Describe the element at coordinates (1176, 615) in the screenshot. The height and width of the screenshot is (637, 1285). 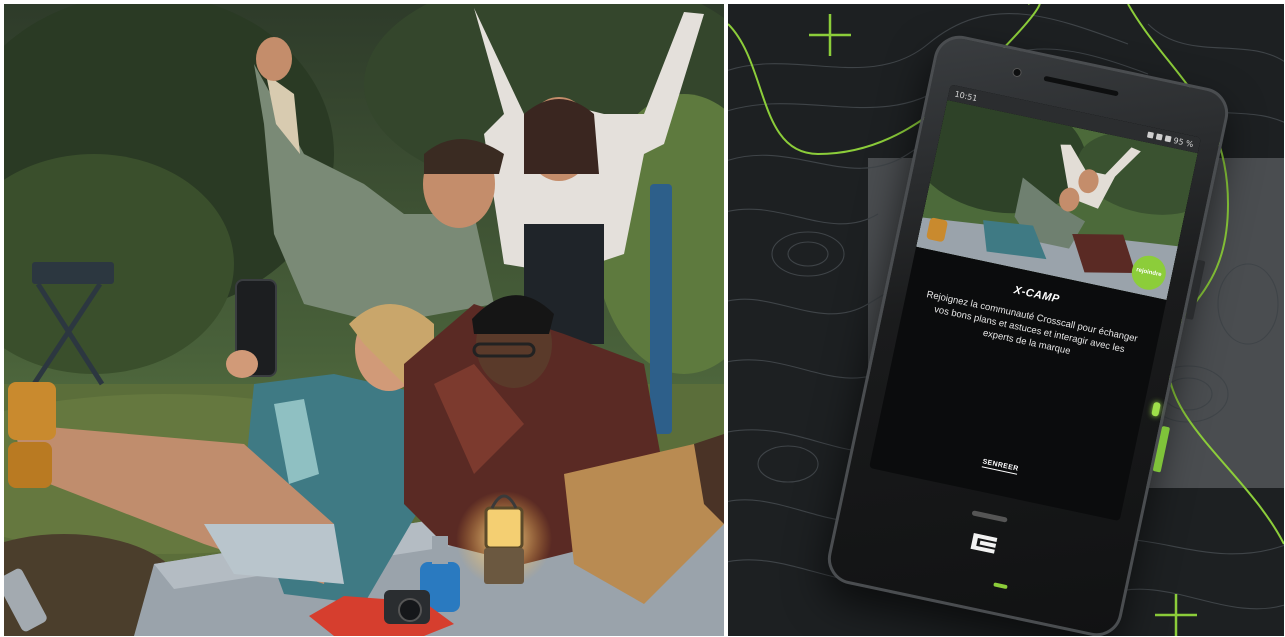
I see `plus-icon-bottom` at that location.